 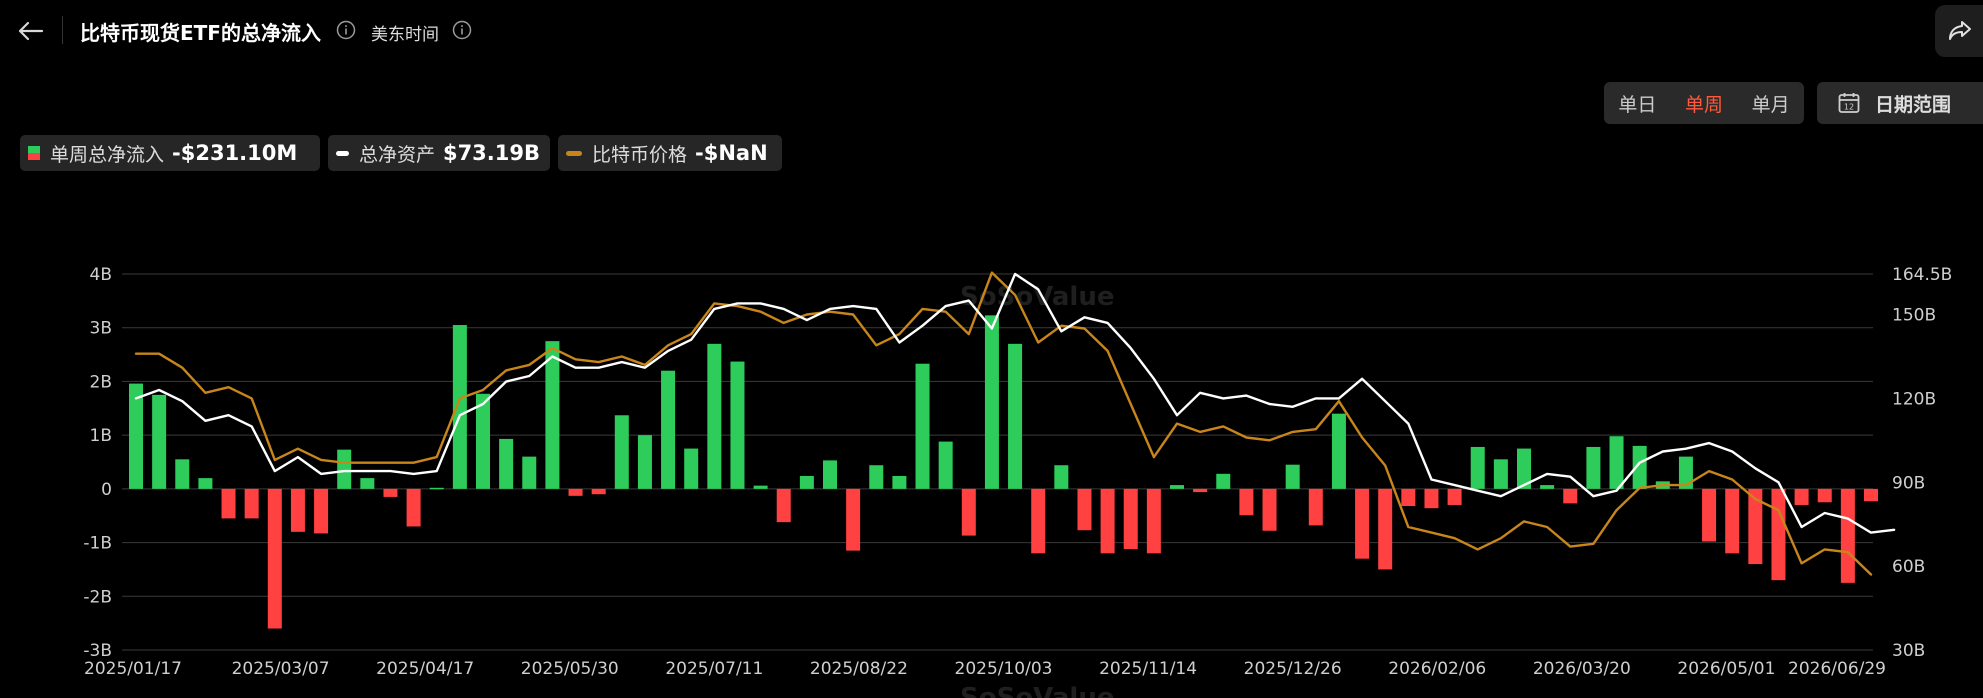 I want to click on watermark-text: SoSoValue, so click(x=1037, y=690).